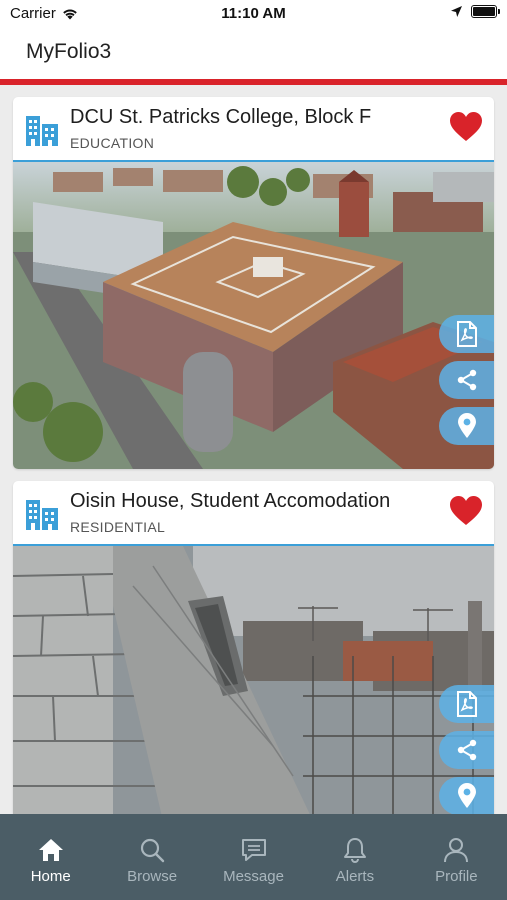 Image resolution: width=507 pixels, height=900 pixels. I want to click on location-arrow-icon, so click(456, 11).